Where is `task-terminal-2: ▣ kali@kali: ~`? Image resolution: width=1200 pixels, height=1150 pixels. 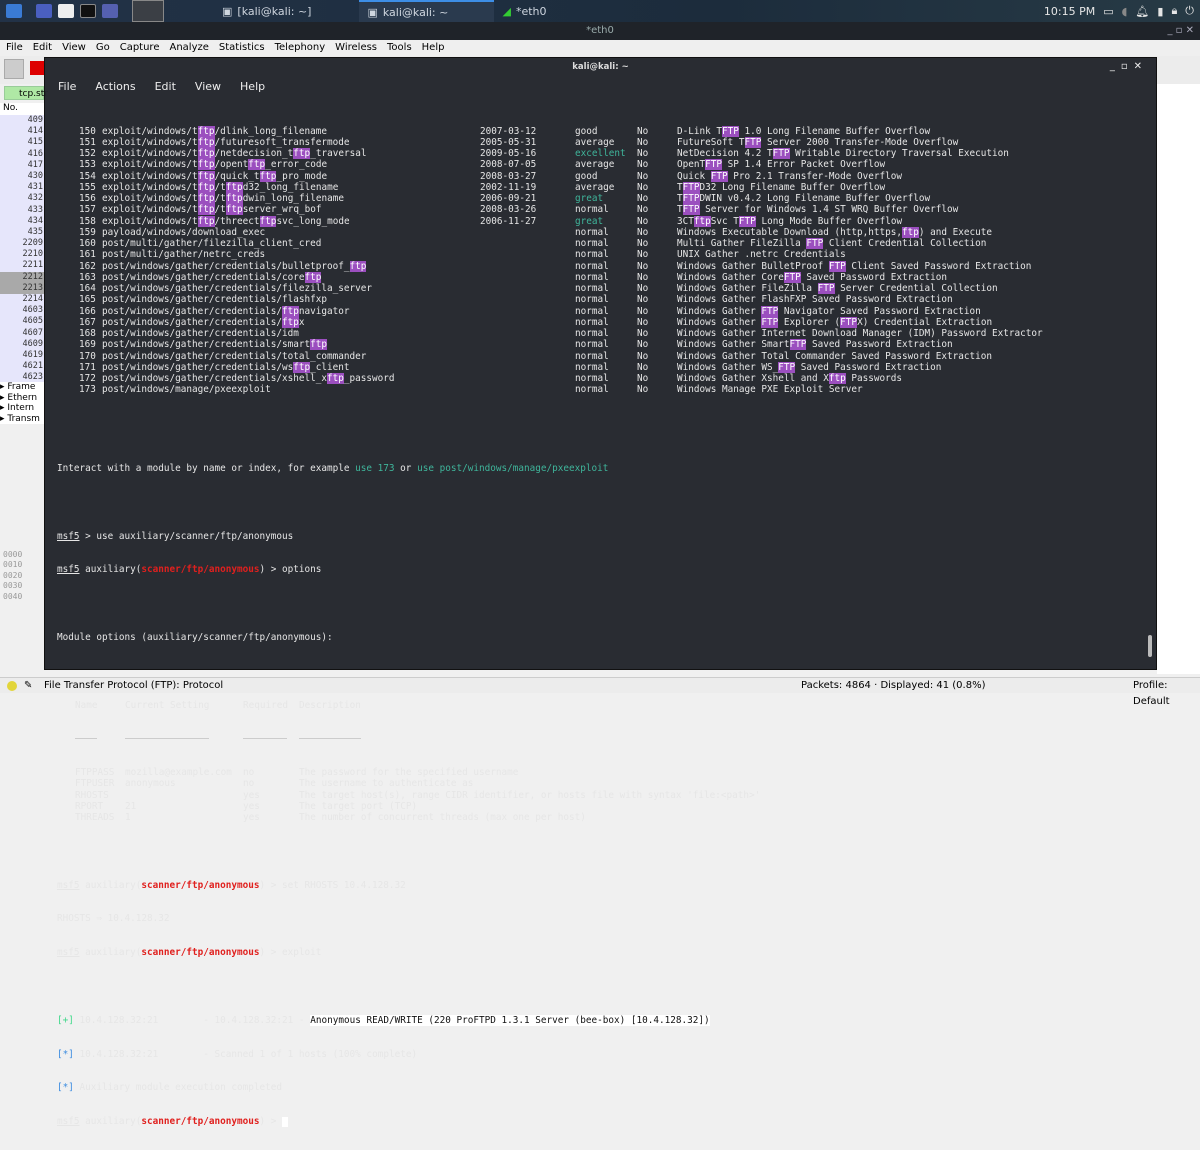 task-terminal-2: ▣ kali@kali: ~ is located at coordinates (427, 11).